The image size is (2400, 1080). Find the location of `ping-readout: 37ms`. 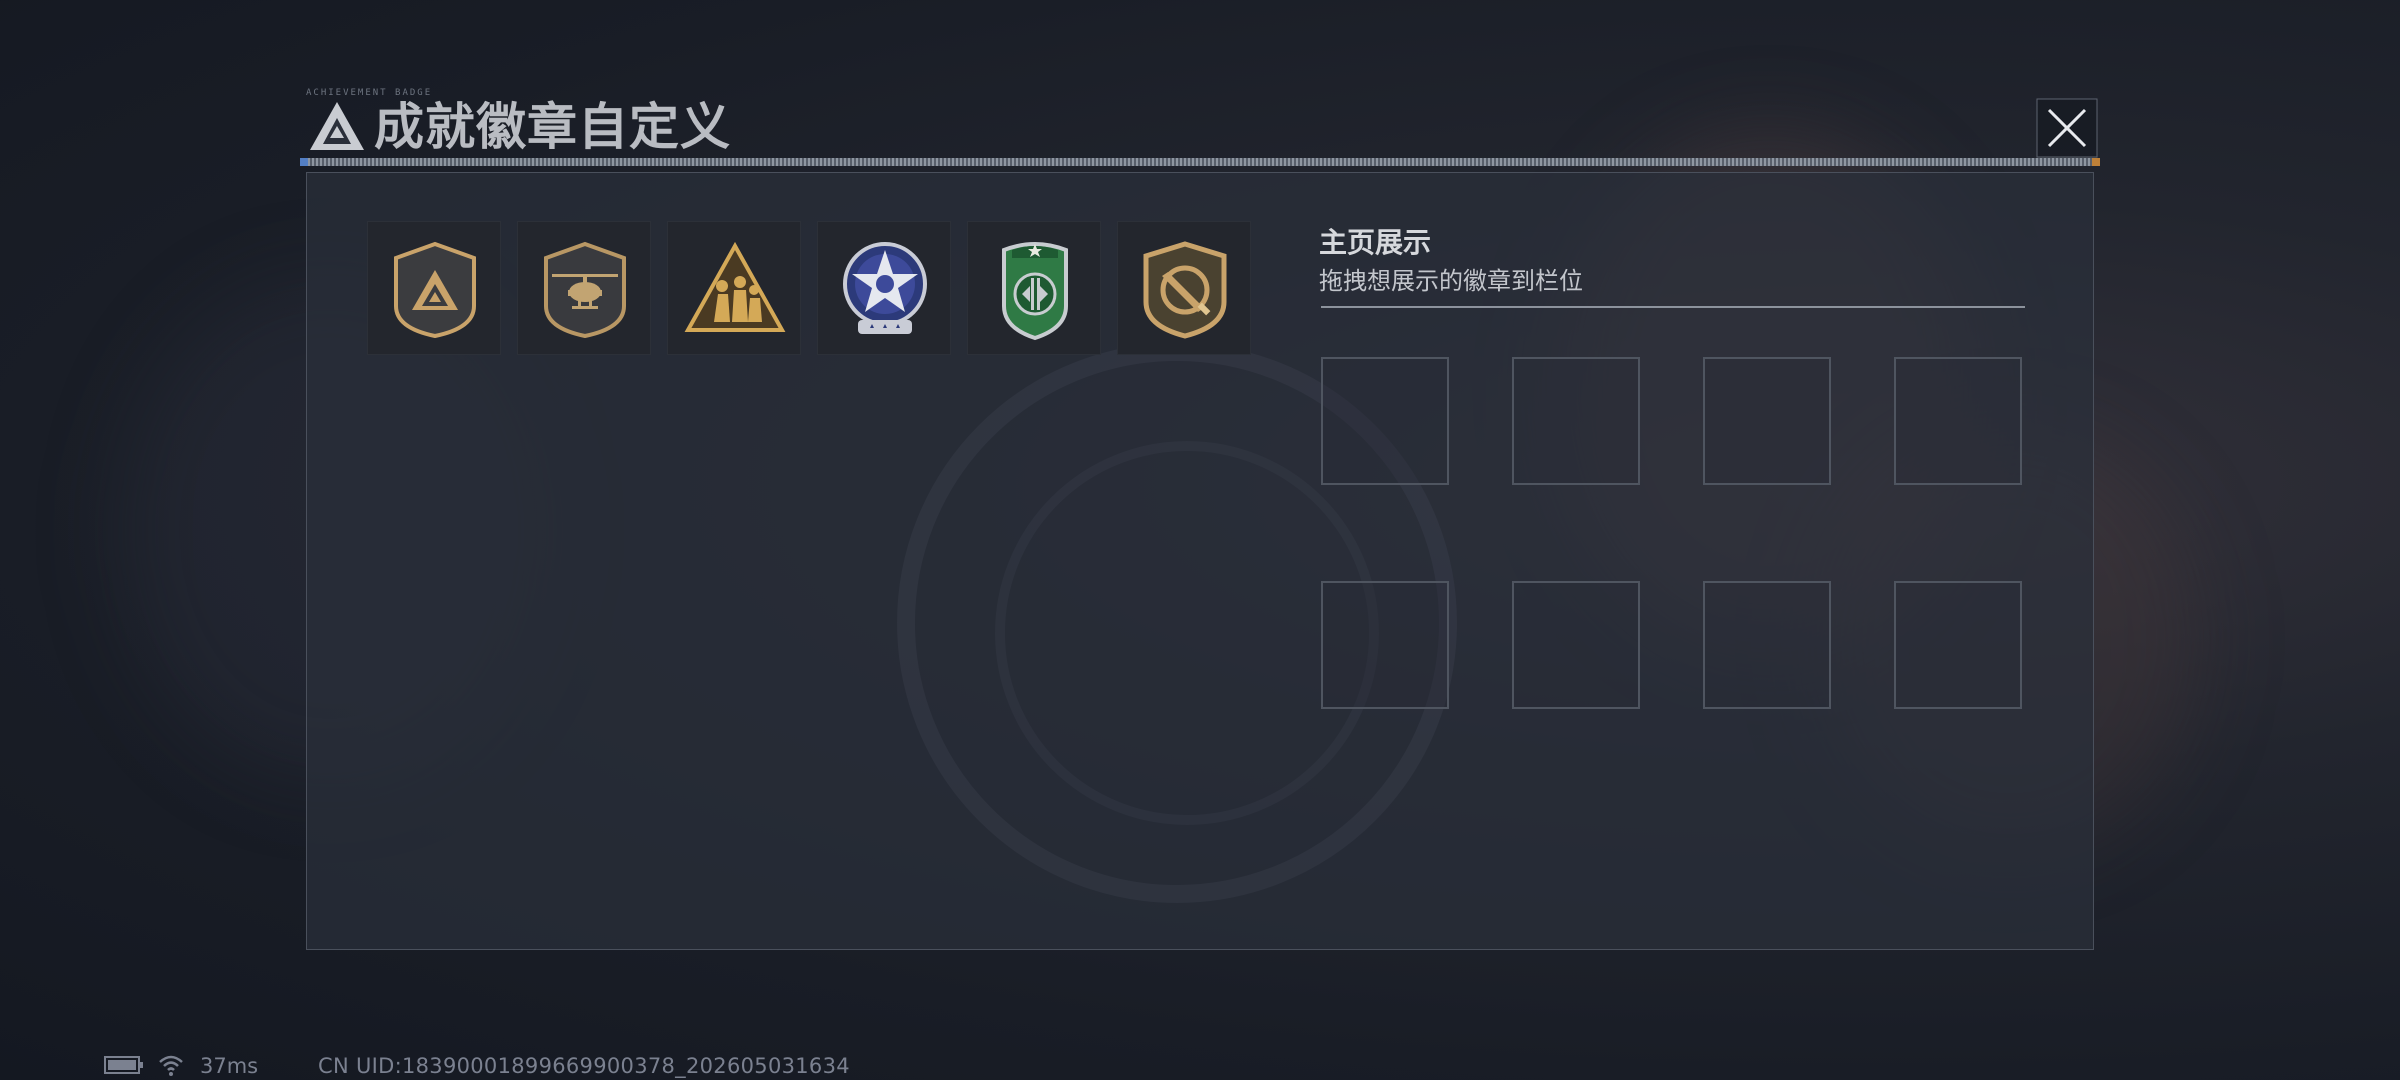

ping-readout: 37ms is located at coordinates (229, 1066).